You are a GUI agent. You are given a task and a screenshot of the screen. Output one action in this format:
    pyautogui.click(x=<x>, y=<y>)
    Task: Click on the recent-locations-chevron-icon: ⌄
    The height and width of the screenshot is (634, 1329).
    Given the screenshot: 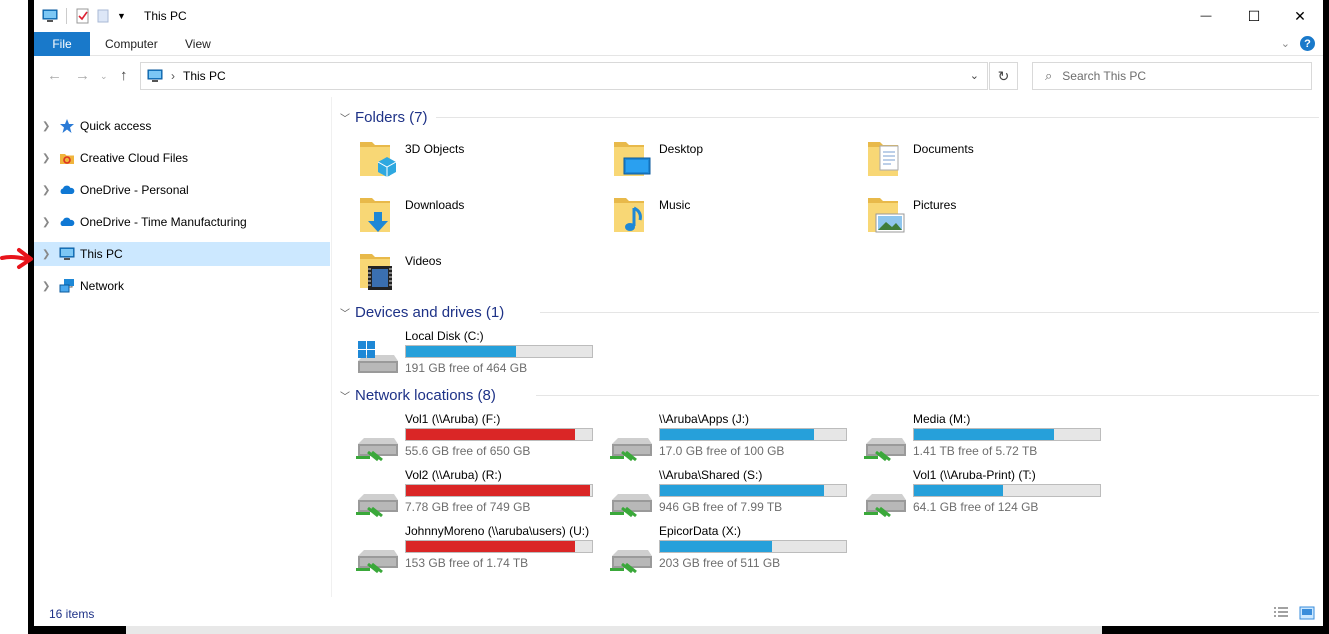 What is the action you would take?
    pyautogui.click(x=104, y=76)
    